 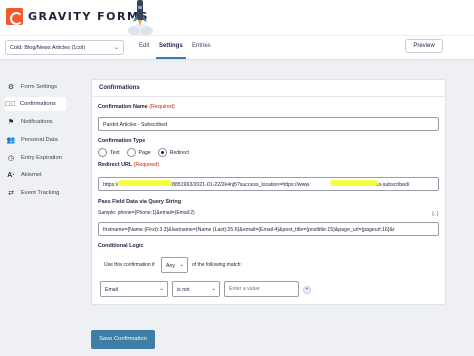 I want to click on rule-field-select: Email ⌄, so click(x=134, y=289).